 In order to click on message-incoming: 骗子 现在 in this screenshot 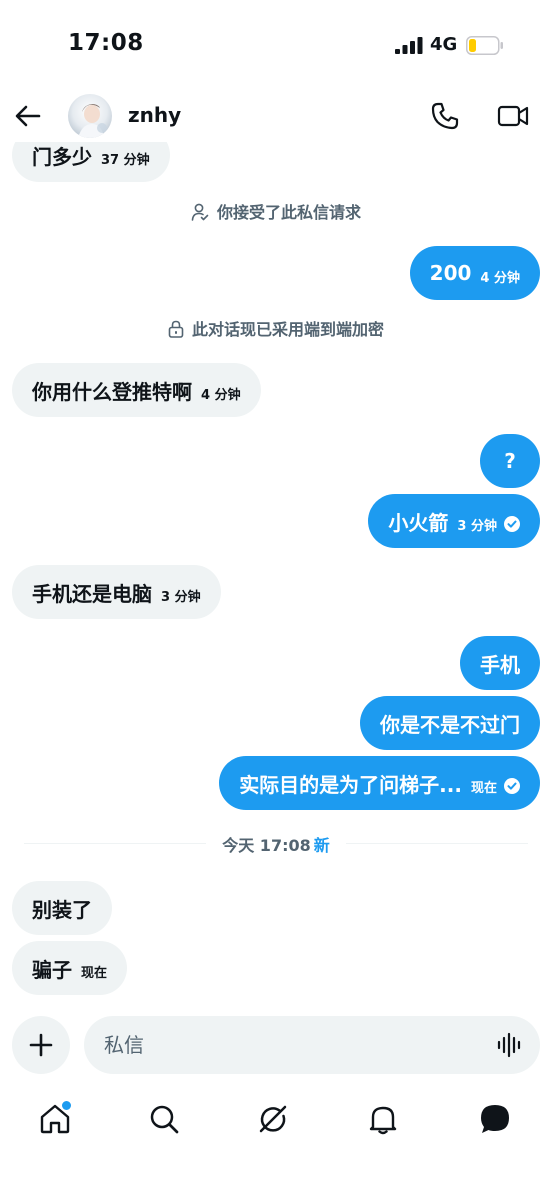, I will do `click(70, 968)`.